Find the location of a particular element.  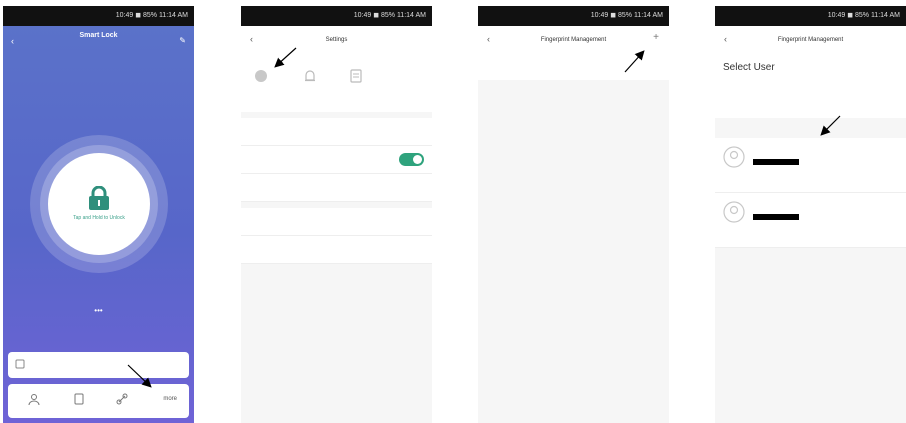

message-icon is located at coordinates (20, 364).